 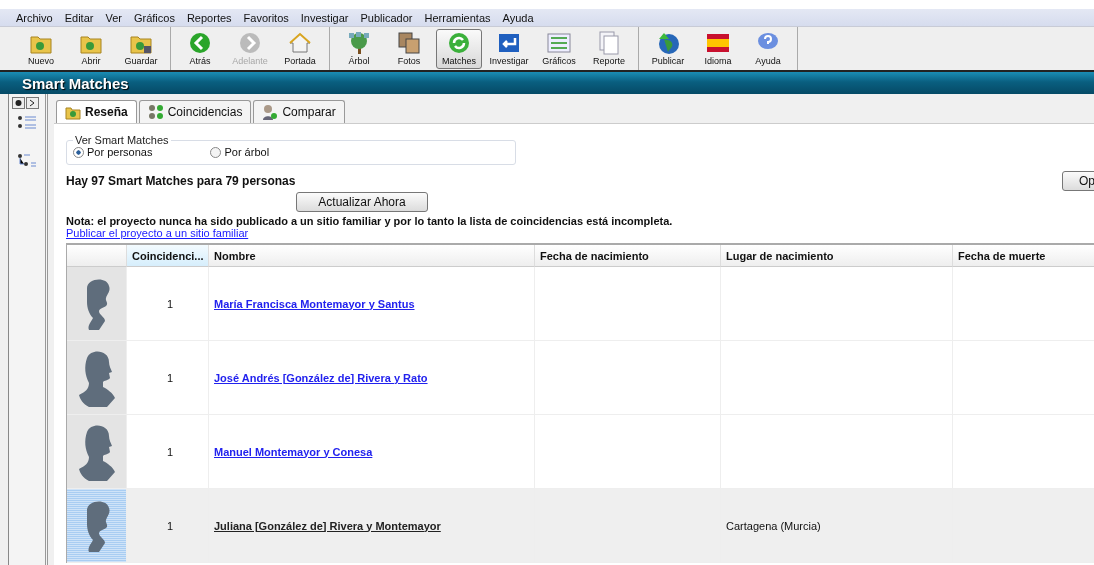 I want to click on toolbar-button: Nuevo, so click(x=41, y=48).